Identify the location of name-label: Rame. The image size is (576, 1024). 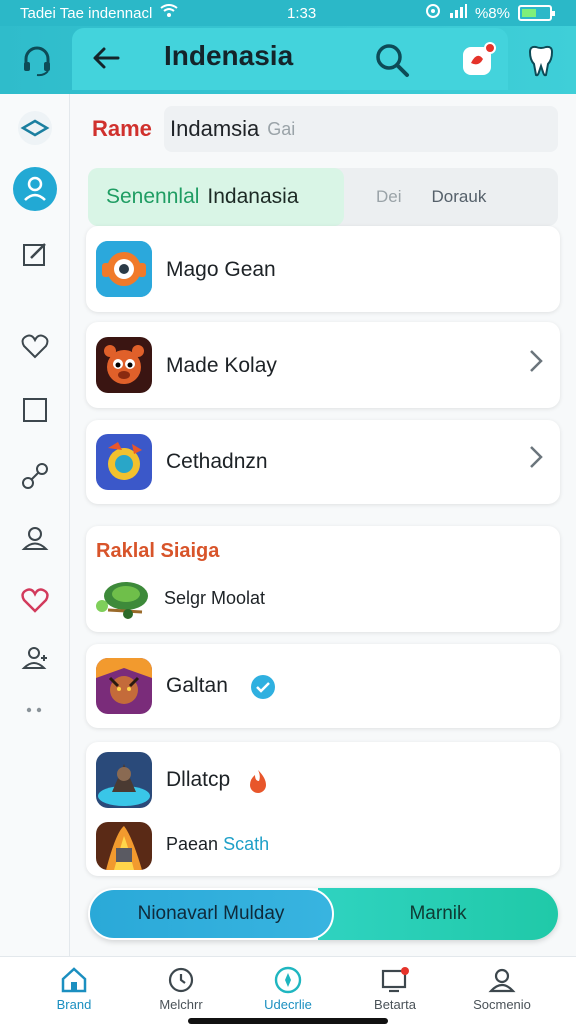
(122, 128).